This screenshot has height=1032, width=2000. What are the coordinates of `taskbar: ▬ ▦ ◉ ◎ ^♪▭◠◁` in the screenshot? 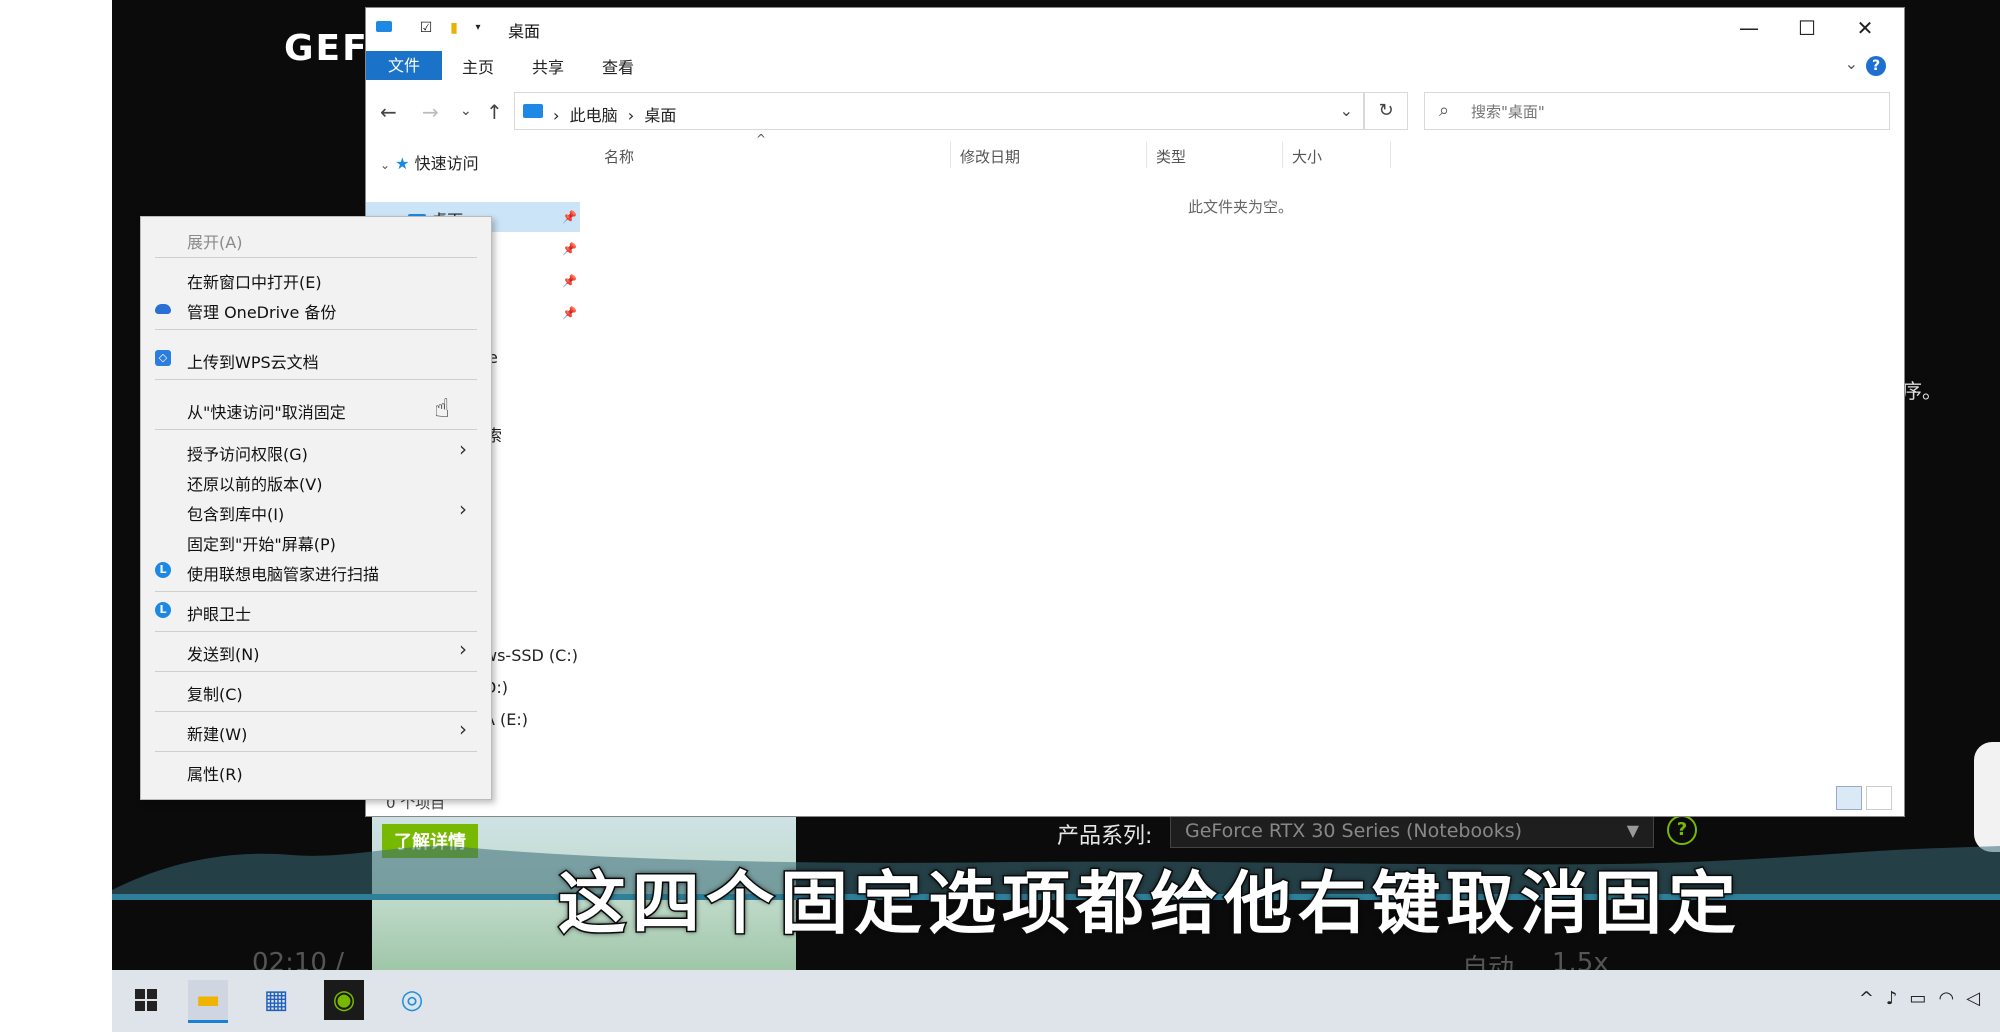 It's located at (1056, 1001).